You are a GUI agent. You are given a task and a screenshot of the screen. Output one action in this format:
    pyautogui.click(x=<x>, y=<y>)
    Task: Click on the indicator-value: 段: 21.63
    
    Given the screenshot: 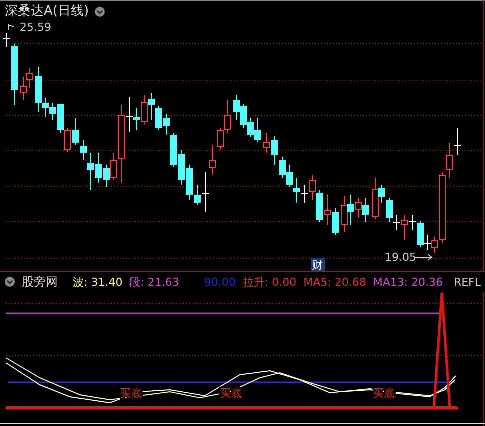 What is the action you would take?
    pyautogui.click(x=155, y=282)
    